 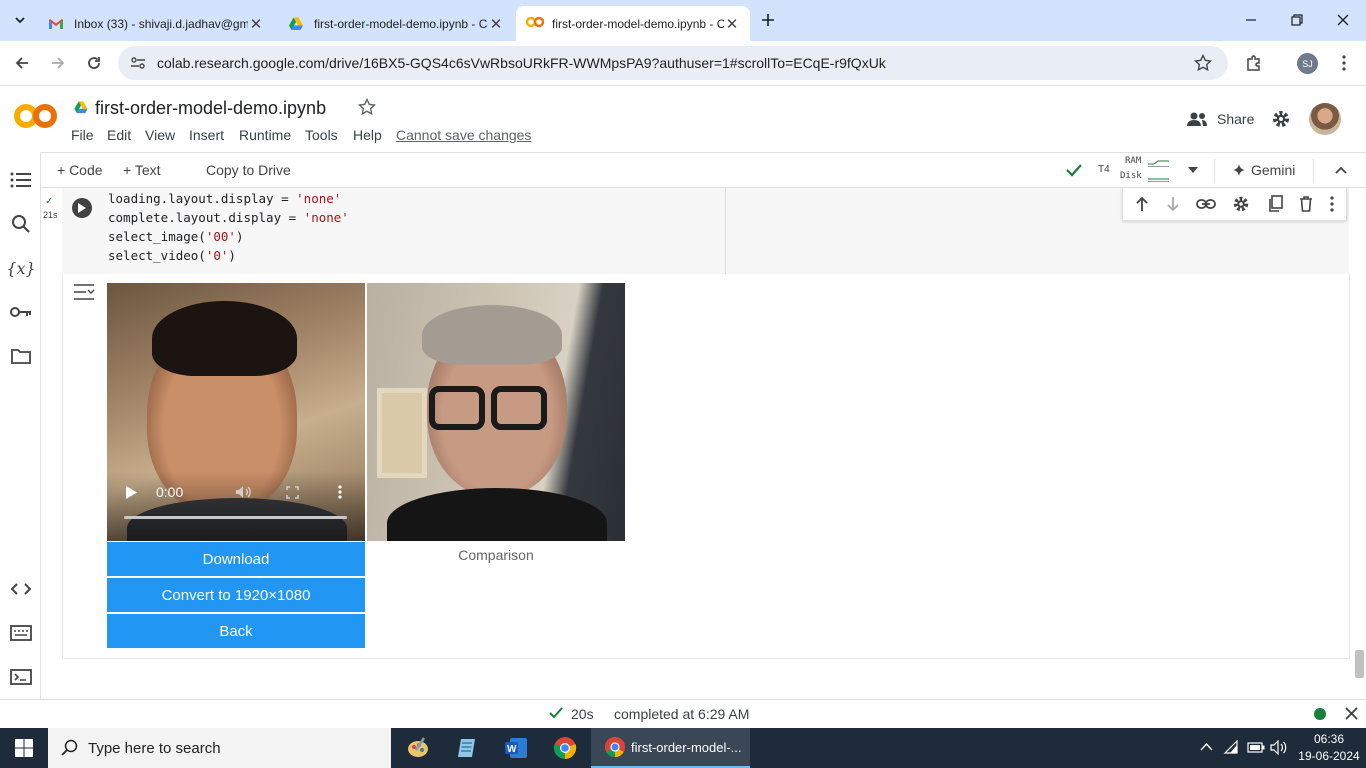 I want to click on source-video-player: 0:00, so click(x=236, y=412).